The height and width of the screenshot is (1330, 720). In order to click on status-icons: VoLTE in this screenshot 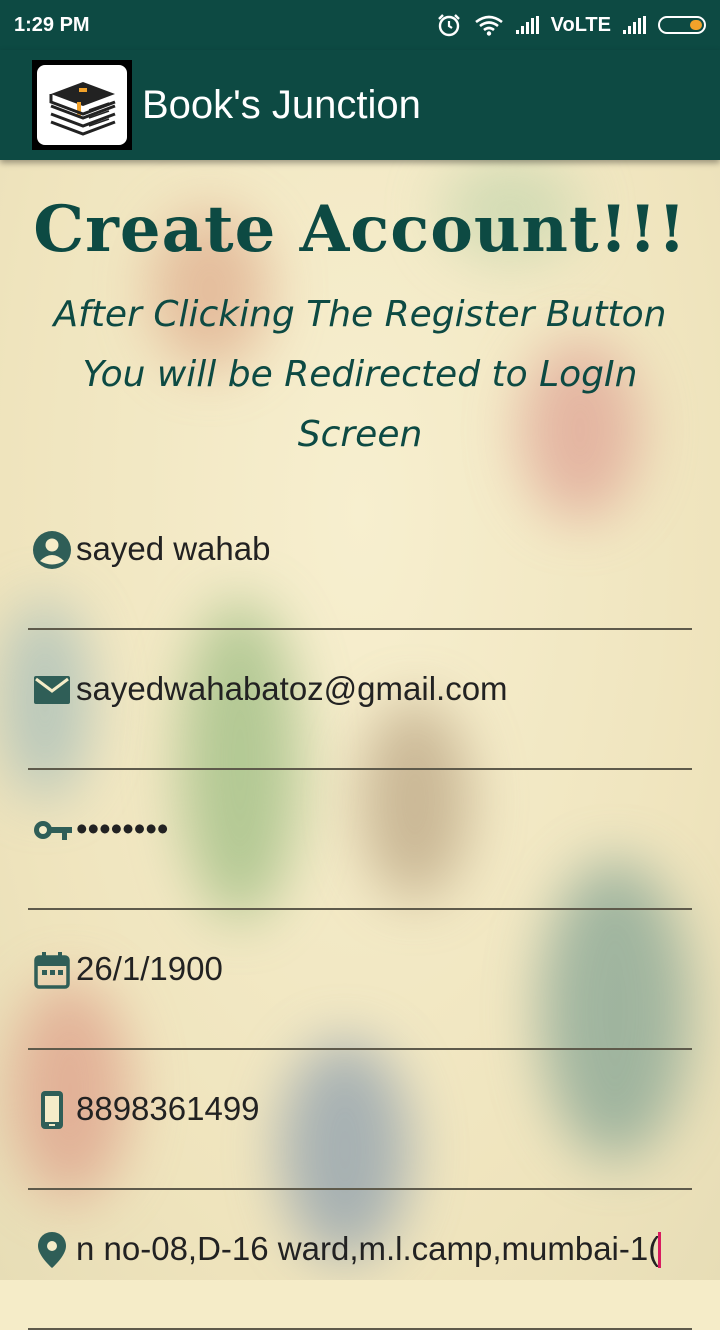, I will do `click(571, 25)`.